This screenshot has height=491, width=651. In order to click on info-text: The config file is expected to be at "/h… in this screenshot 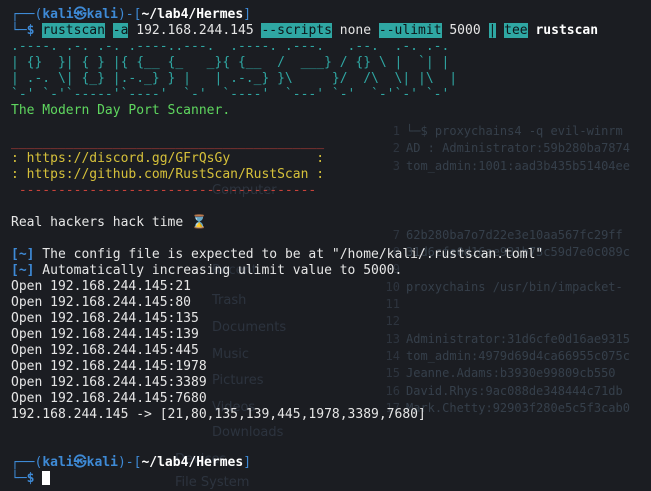, I will do `click(289, 254)`.